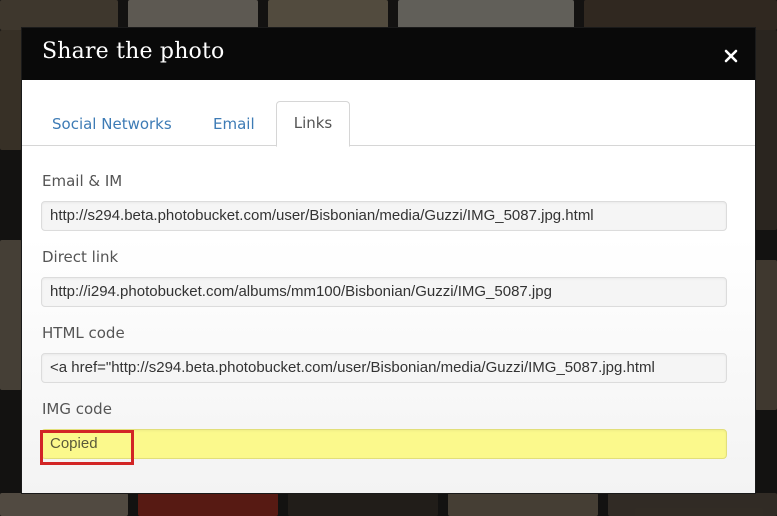 This screenshot has height=516, width=777. I want to click on close-button, so click(731, 56).